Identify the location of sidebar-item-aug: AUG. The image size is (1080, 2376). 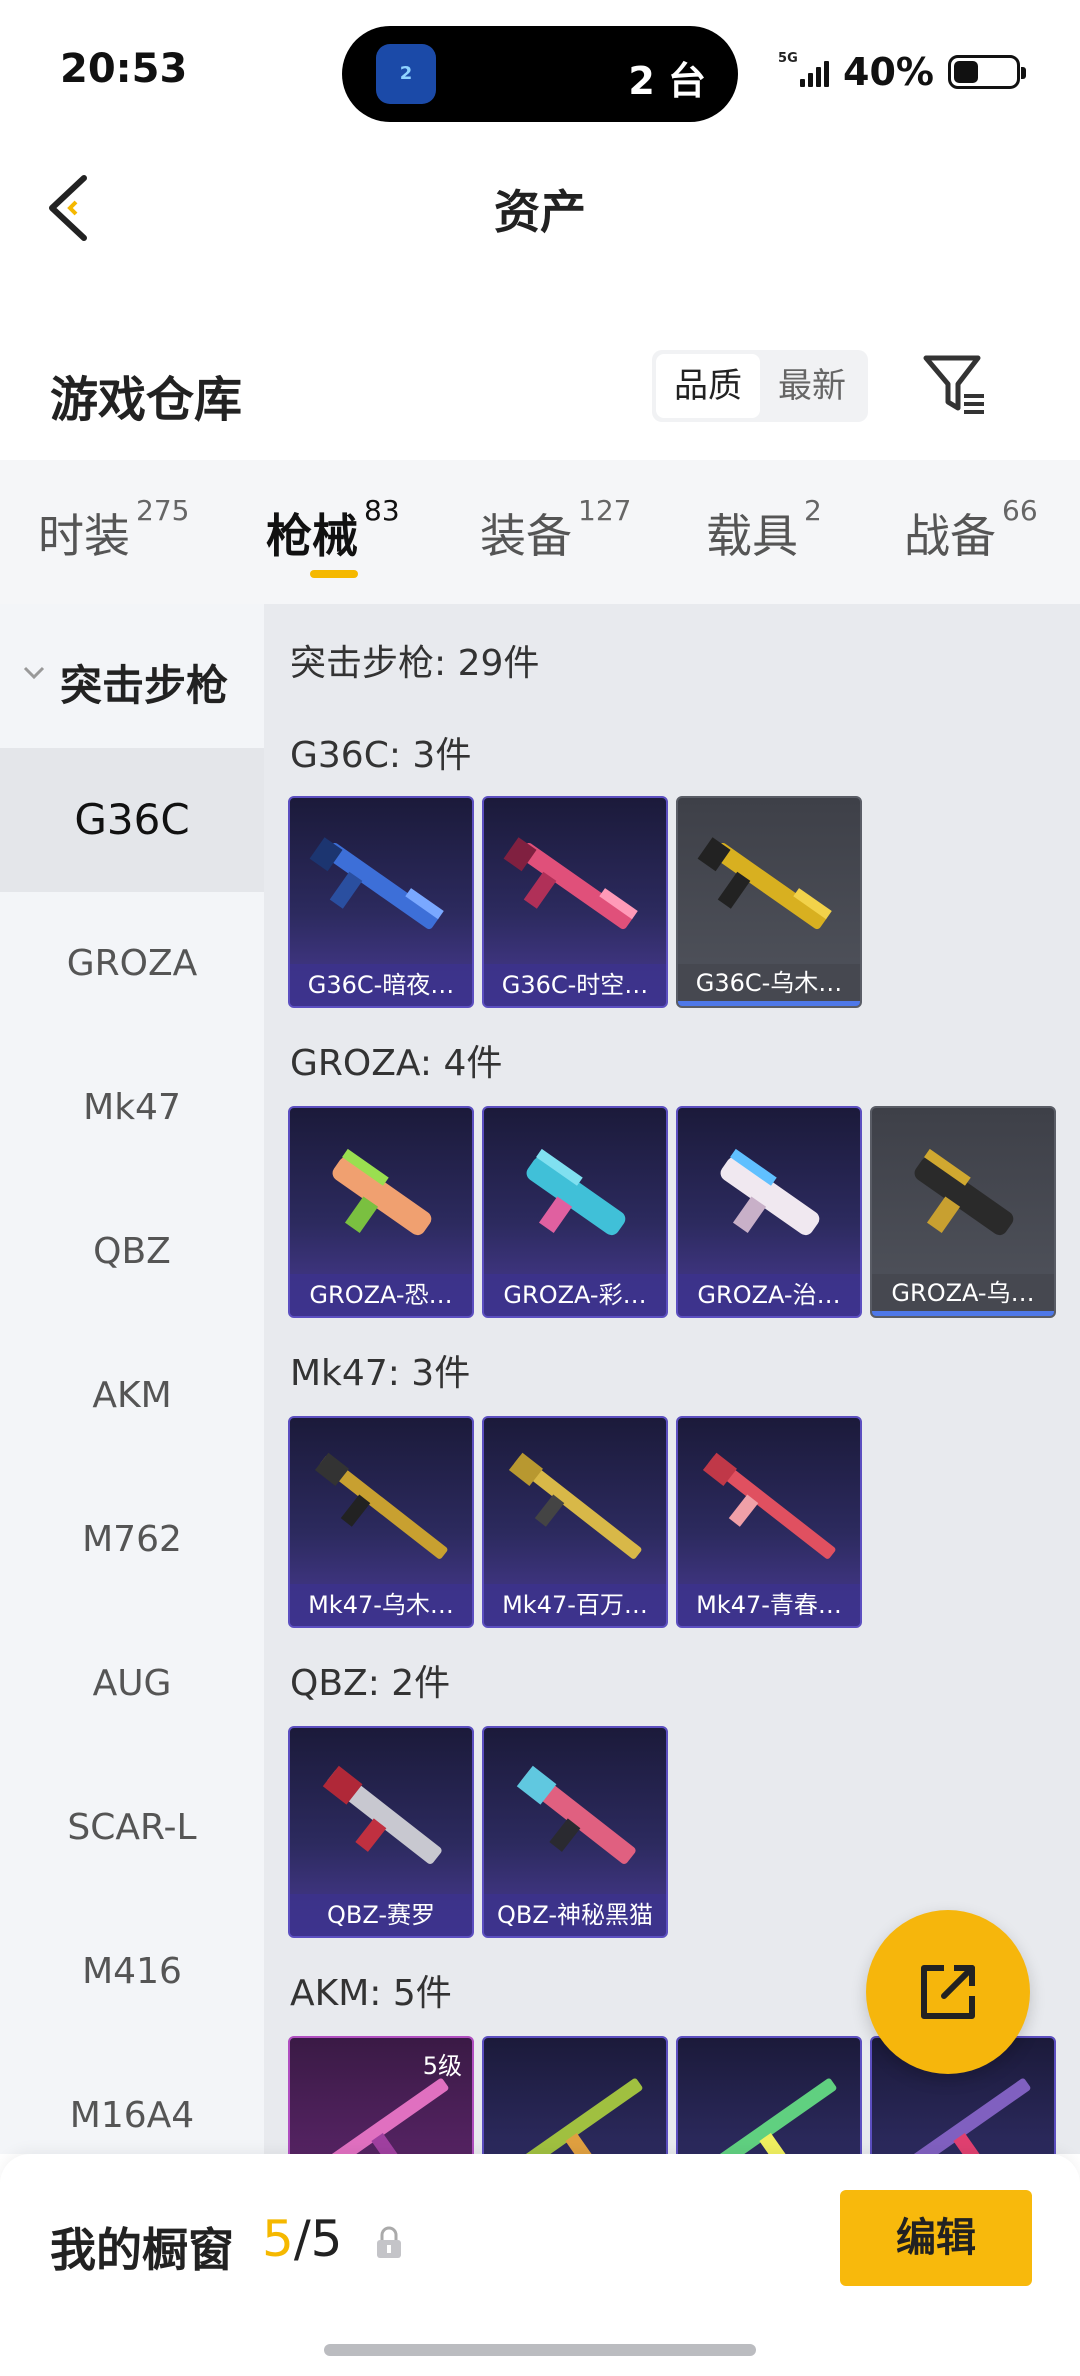
(132, 1684).